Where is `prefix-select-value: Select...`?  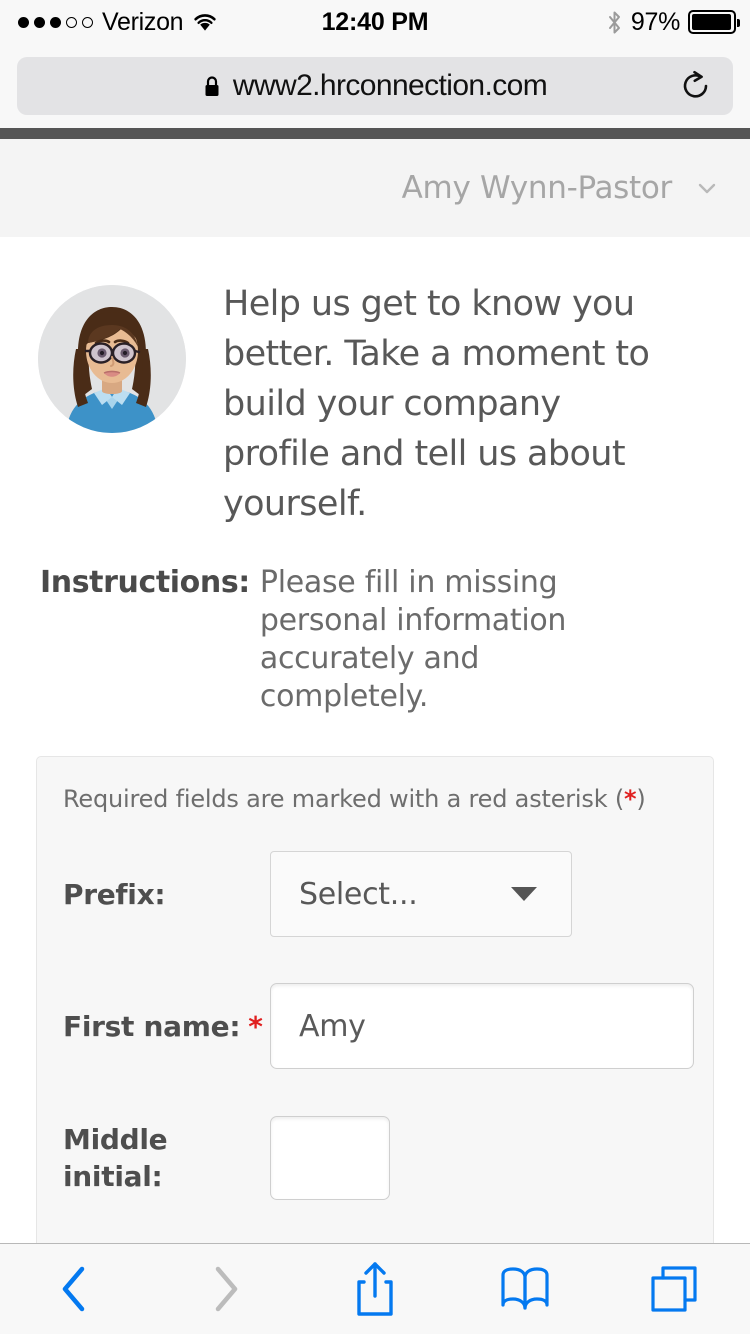 prefix-select-value: Select... is located at coordinates (358, 894).